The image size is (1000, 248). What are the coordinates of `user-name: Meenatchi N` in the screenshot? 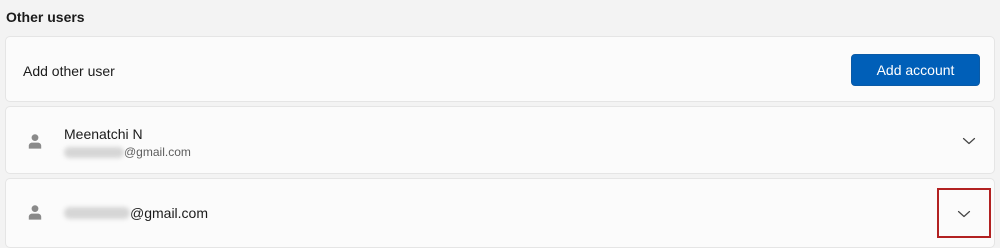 It's located at (103, 134).